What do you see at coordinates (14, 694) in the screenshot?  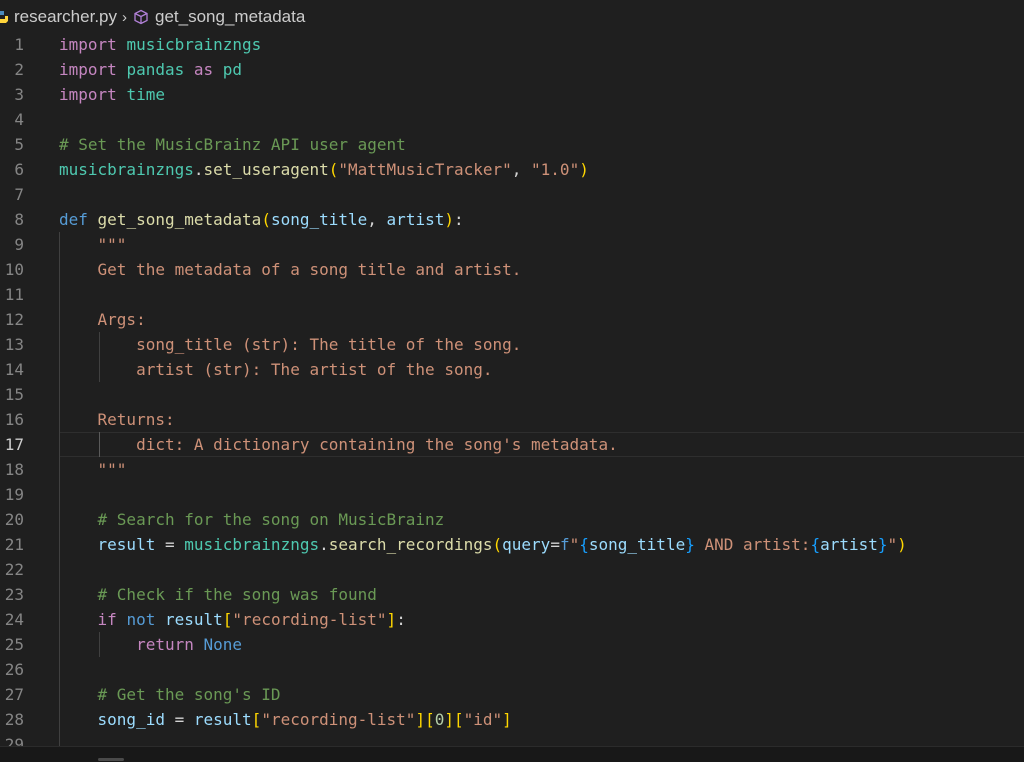 I see `line-number: 27` at bounding box center [14, 694].